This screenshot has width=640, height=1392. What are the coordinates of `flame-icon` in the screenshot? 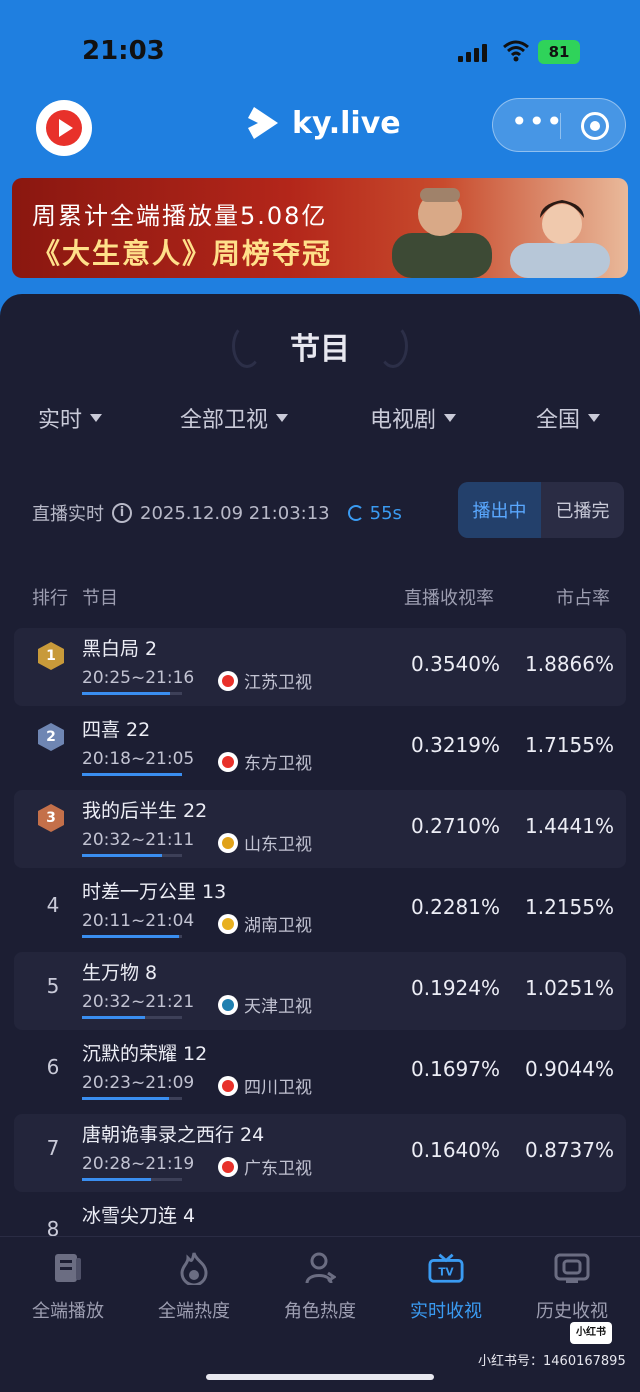 It's located at (194, 1268).